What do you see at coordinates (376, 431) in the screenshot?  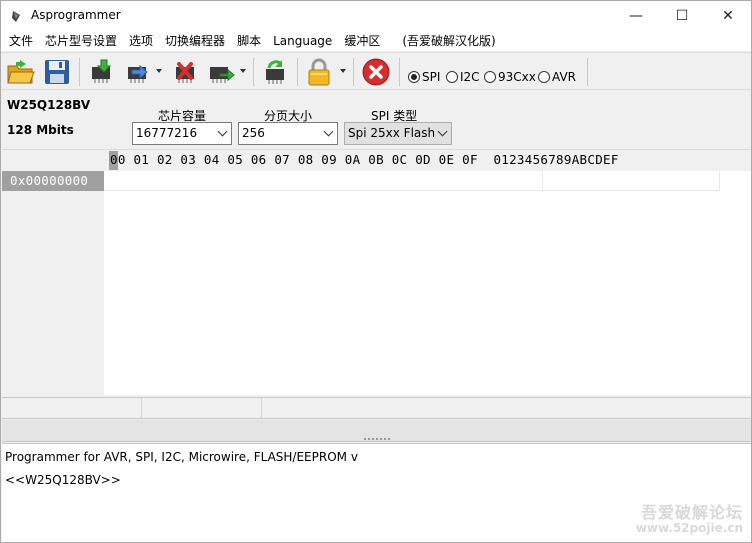 I see `panel-splitter` at bounding box center [376, 431].